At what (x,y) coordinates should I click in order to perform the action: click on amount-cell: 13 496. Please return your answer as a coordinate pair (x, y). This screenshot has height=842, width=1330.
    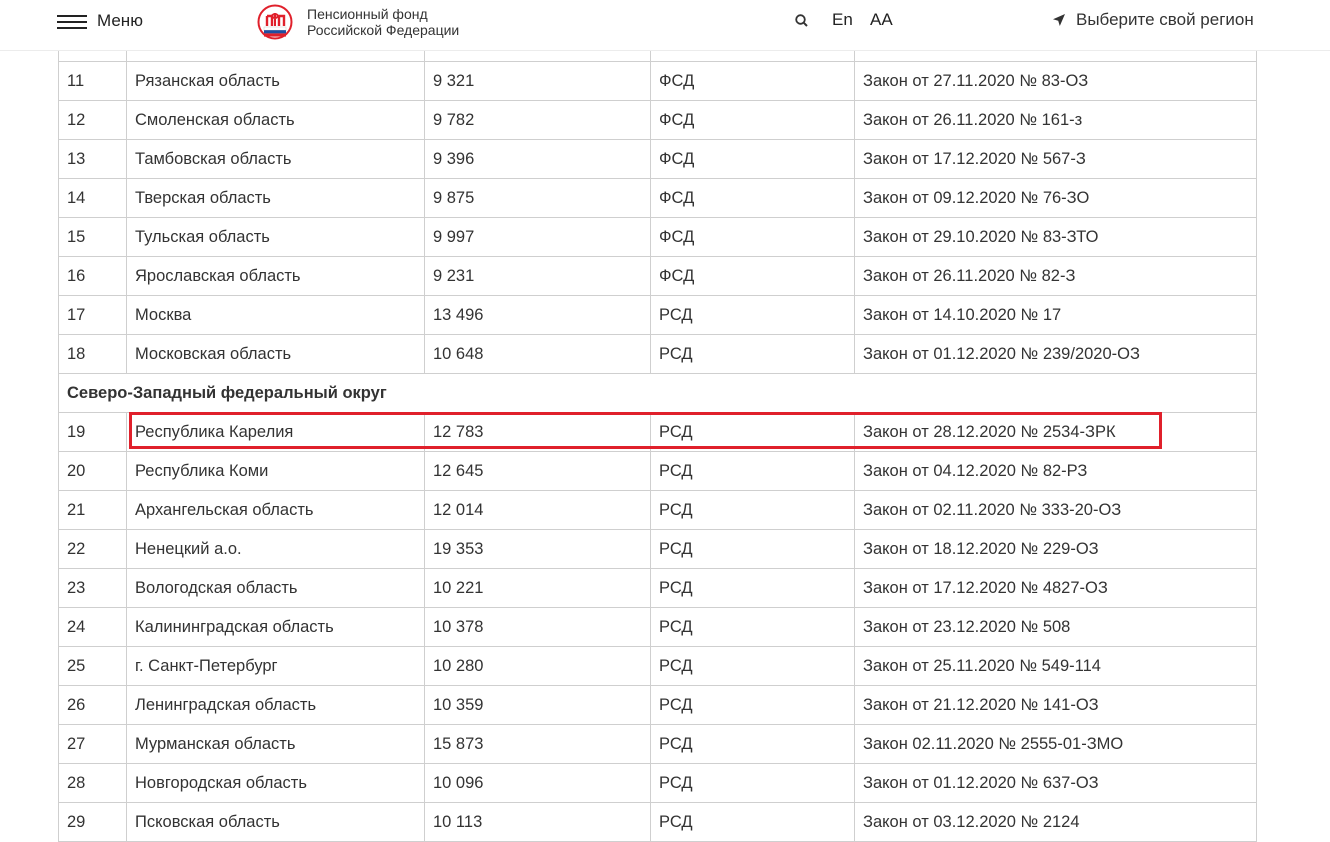
    Looking at the image, I should click on (537, 315).